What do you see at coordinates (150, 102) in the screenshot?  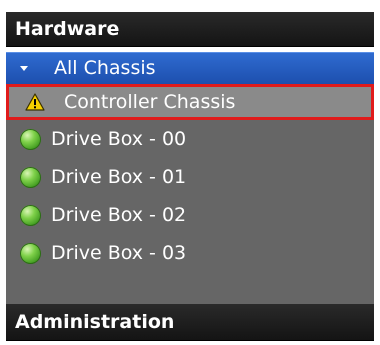 I see `tree-item-label: Controller Chassis` at bounding box center [150, 102].